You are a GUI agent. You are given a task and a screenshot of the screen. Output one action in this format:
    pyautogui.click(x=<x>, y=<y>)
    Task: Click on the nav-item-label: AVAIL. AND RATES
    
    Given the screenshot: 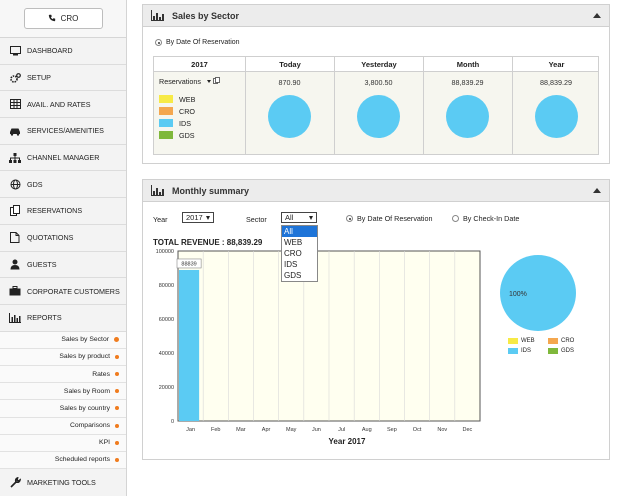 What is the action you would take?
    pyautogui.click(x=59, y=104)
    